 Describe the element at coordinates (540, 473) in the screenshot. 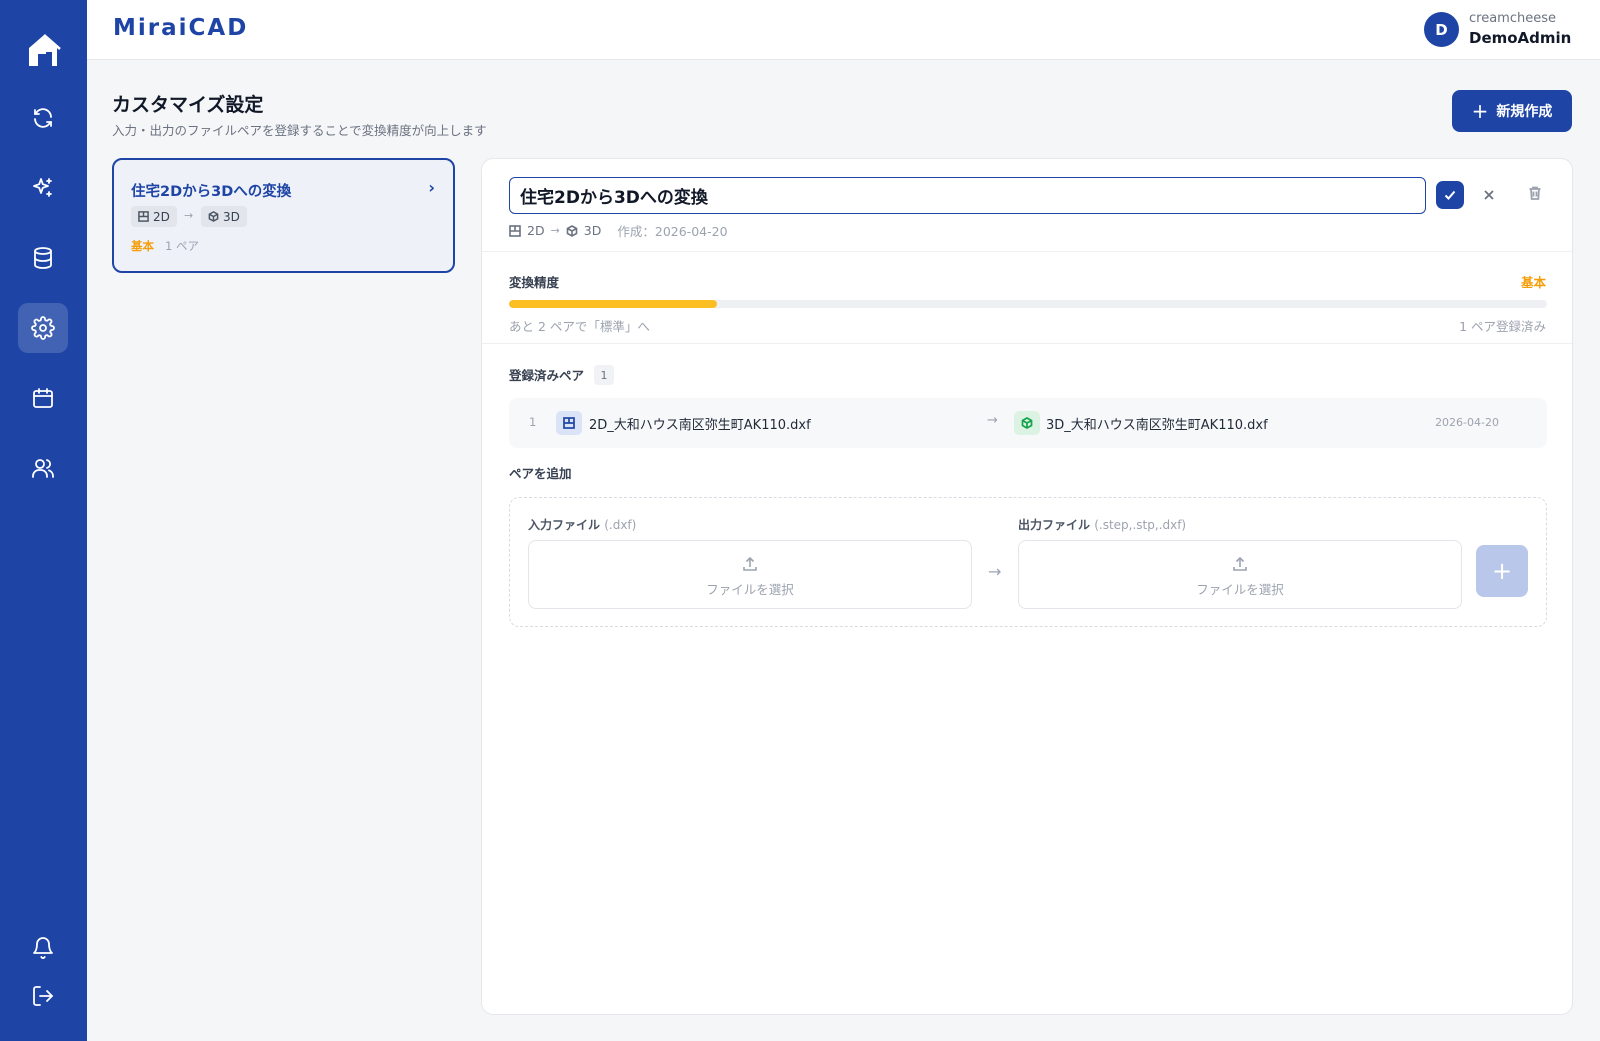

I see `add-pair-label: ペアを追加` at that location.